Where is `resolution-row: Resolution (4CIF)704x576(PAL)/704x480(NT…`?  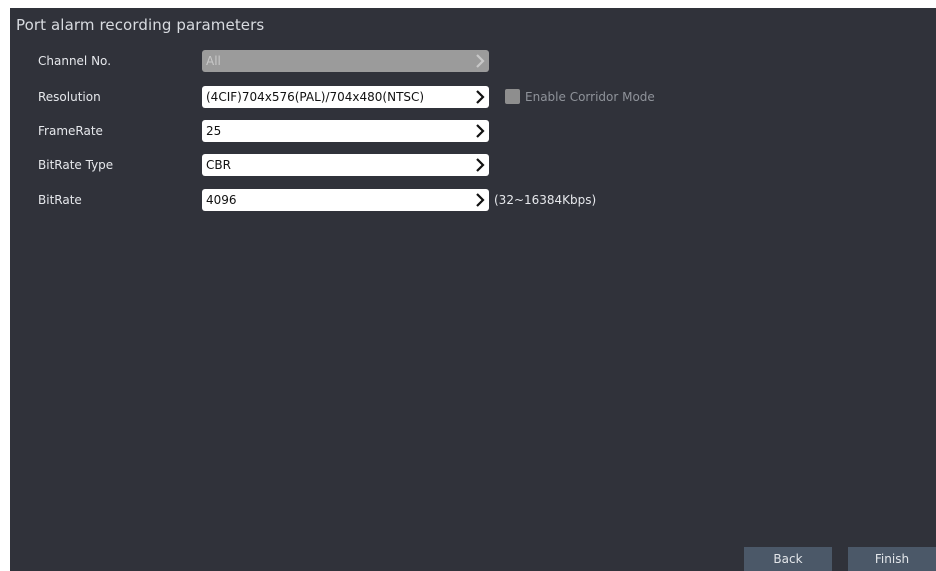 resolution-row: Resolution (4CIF)704x576(PAL)/704x480(NT… is located at coordinates (473, 98).